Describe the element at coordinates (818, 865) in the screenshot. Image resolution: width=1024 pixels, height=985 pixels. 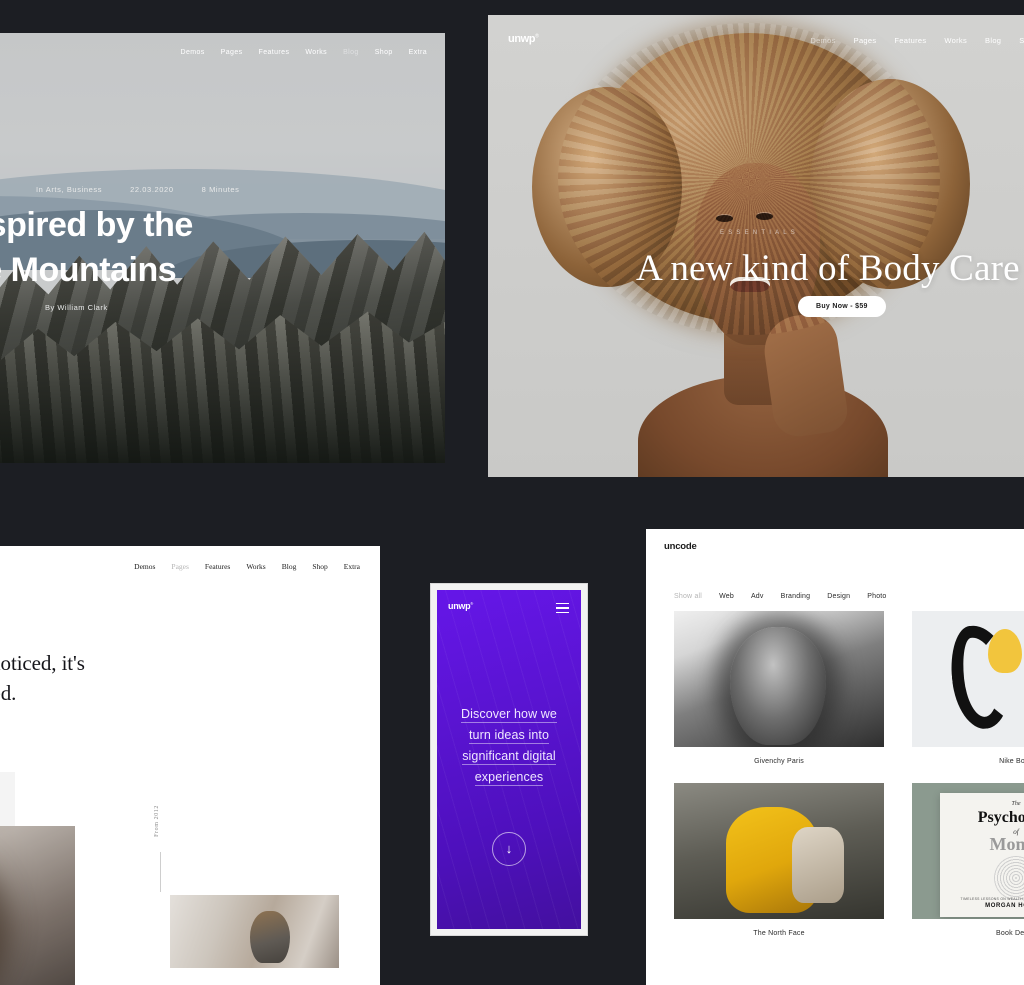
I see `backpack-shape` at that location.